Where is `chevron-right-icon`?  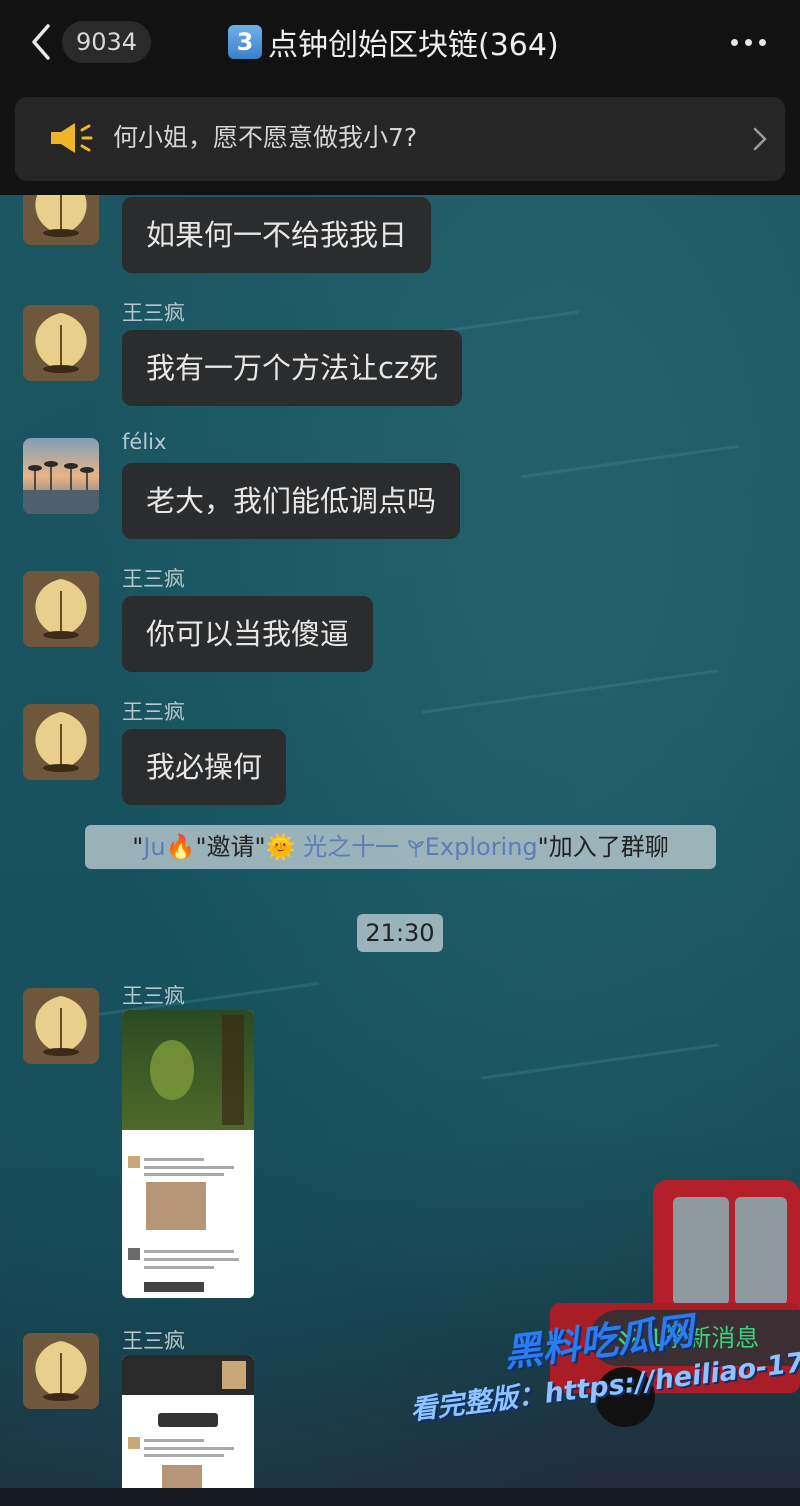
chevron-right-icon is located at coordinates (760, 139).